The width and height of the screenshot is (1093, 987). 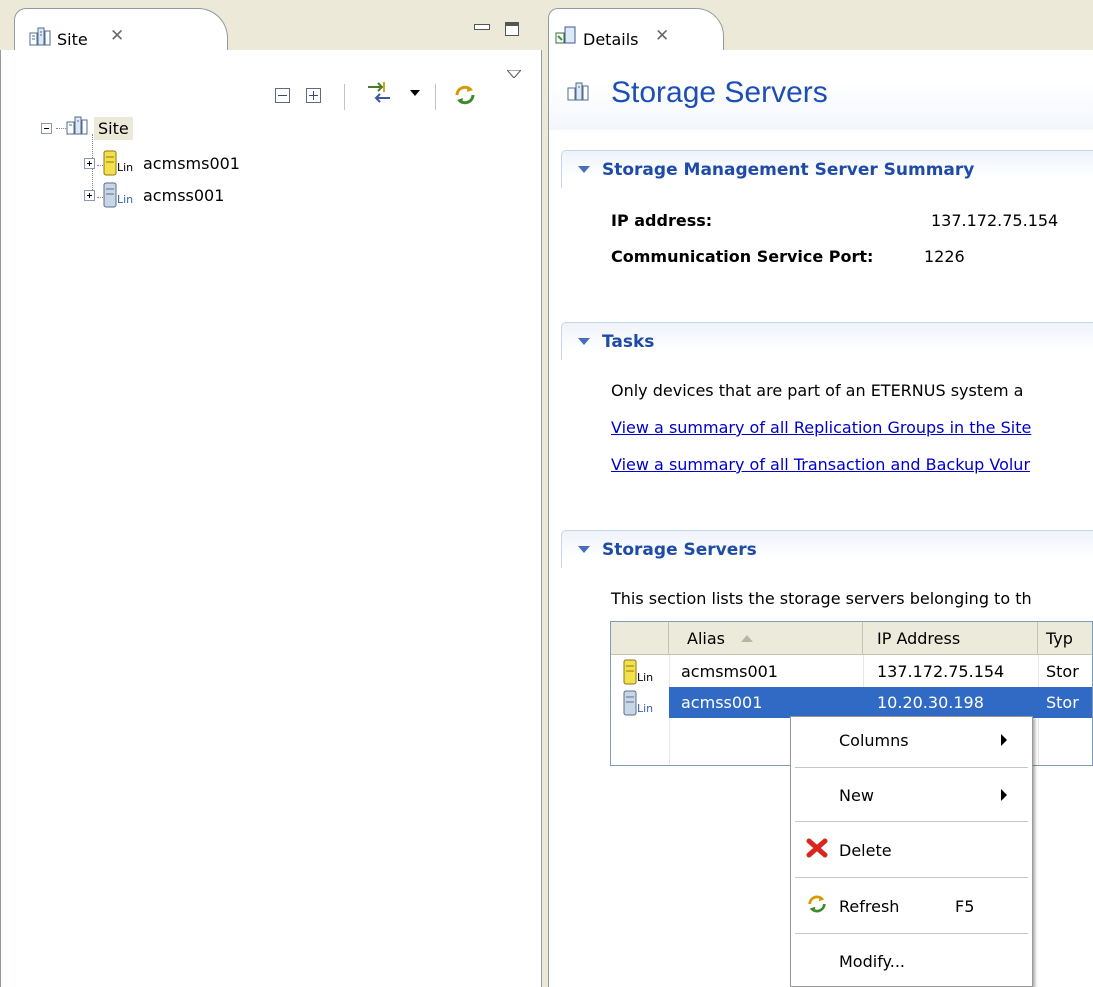 I want to click on port-value: 1226, so click(x=944, y=256).